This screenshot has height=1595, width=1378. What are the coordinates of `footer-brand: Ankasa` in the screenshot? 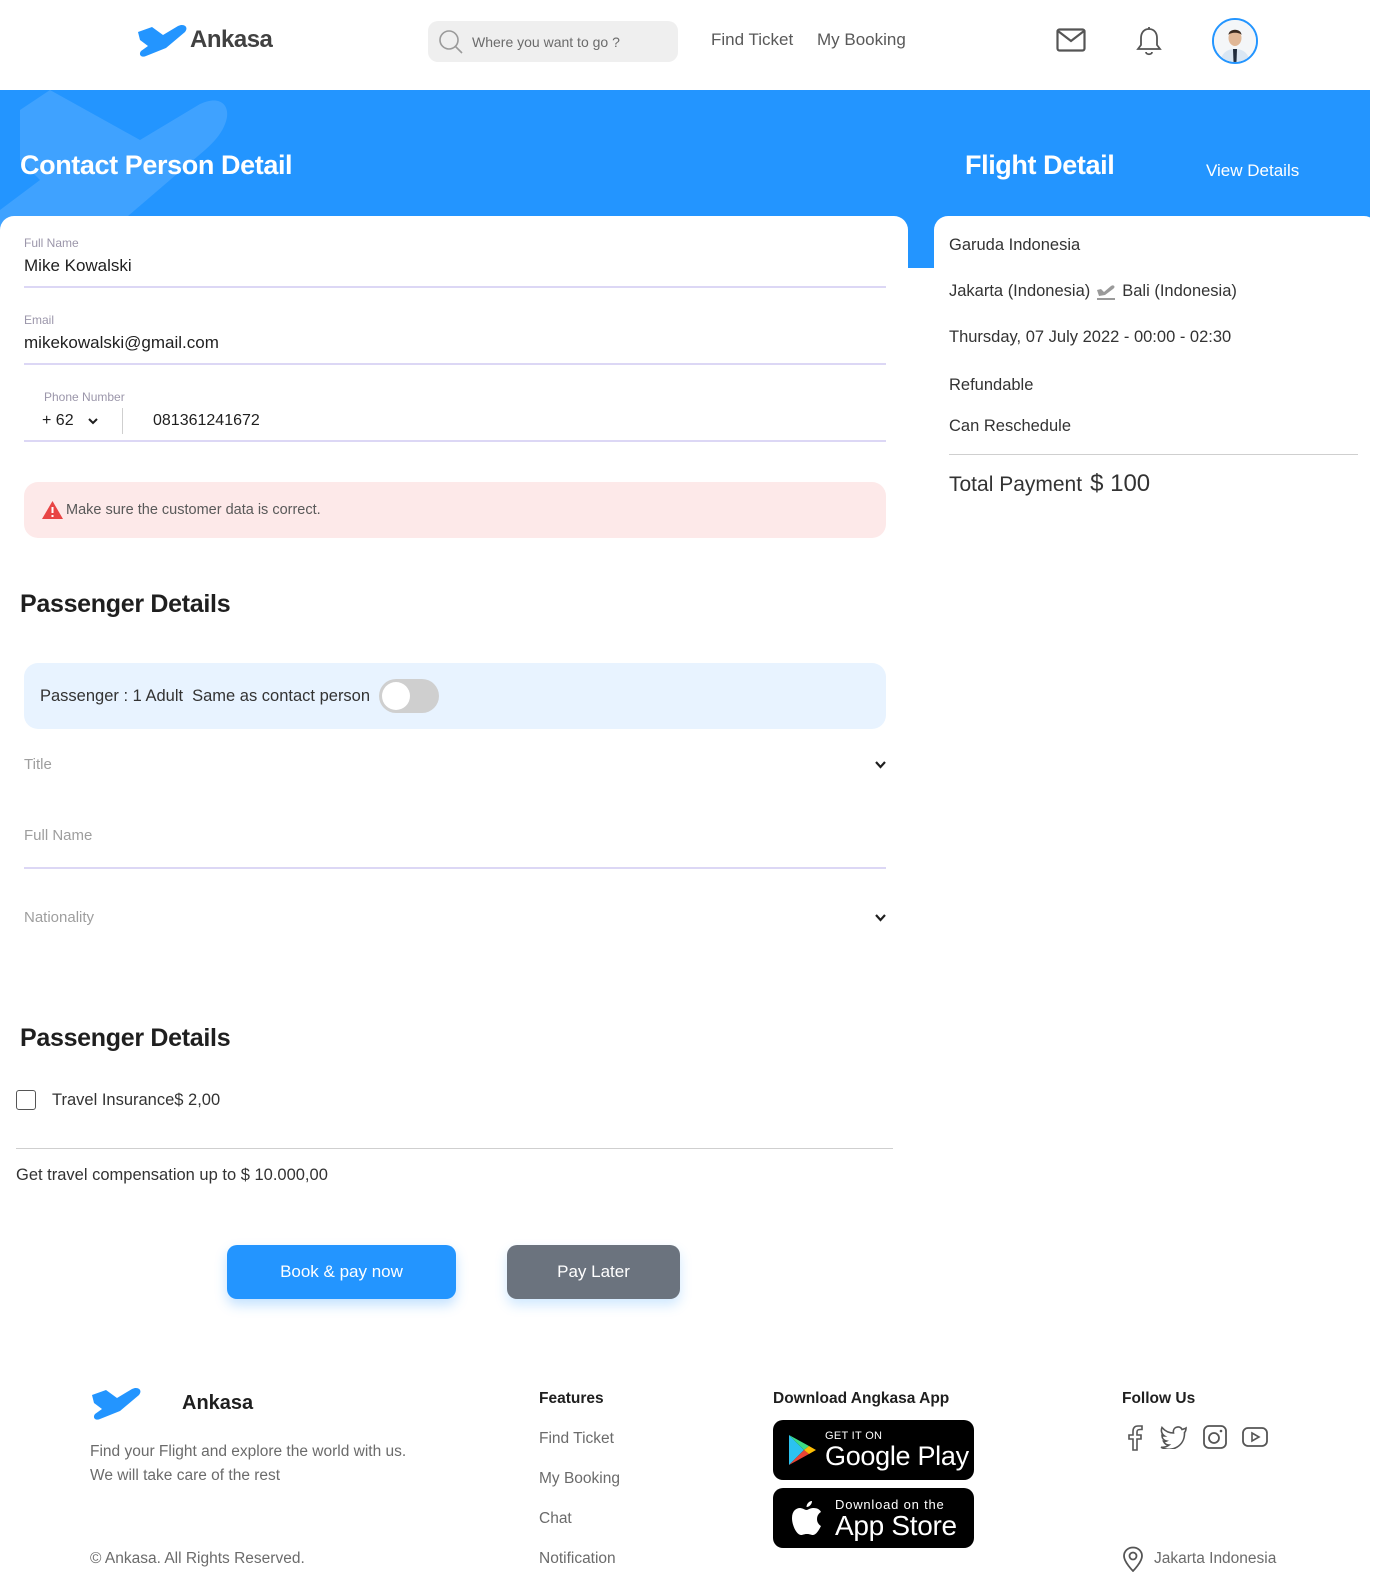 It's located at (171, 1403).